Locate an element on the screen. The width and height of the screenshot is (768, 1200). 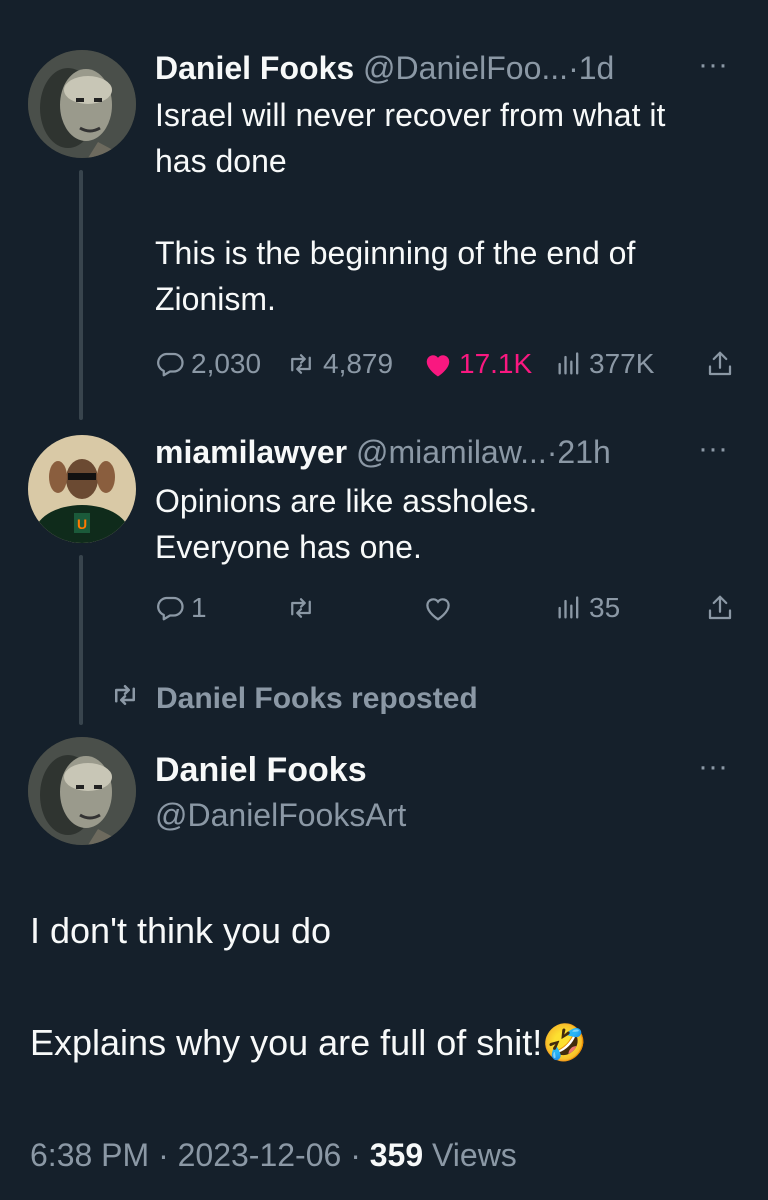
tweet-actions: 1 35 is located at coordinates (450, 608).